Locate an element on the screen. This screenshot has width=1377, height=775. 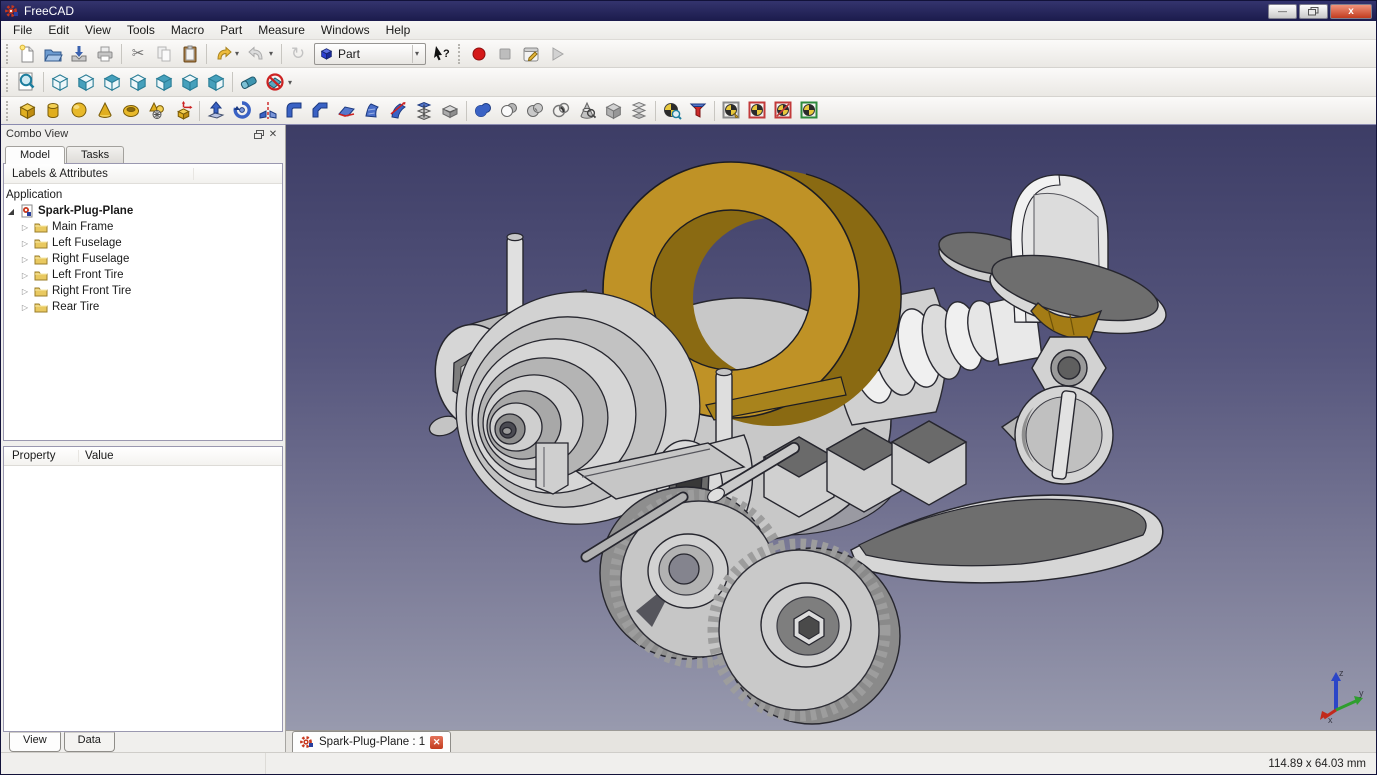
menu-tools: Tools is located at coordinates (141, 30).